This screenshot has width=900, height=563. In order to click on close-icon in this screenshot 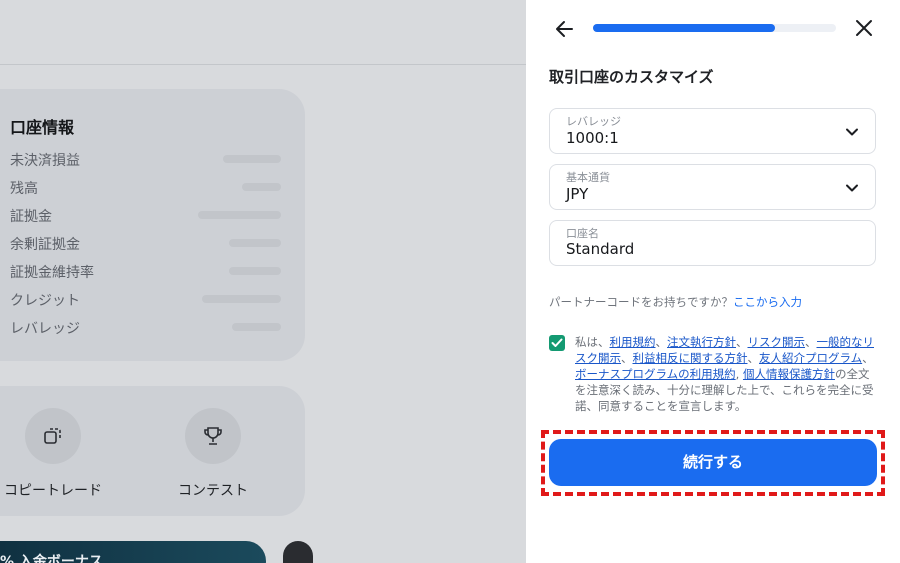, I will do `click(864, 28)`.